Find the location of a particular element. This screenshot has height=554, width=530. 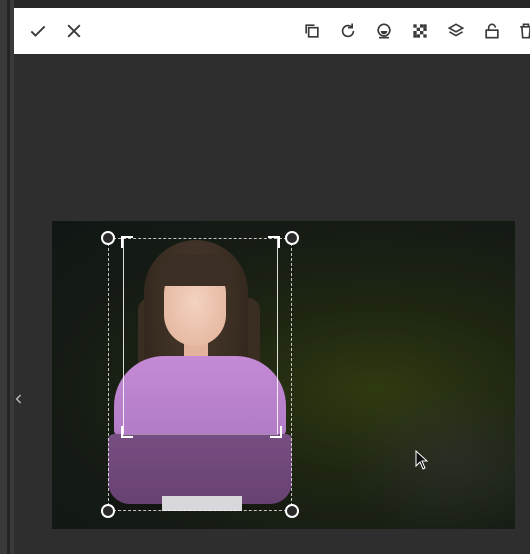

cancel-button is located at coordinates (74, 31).